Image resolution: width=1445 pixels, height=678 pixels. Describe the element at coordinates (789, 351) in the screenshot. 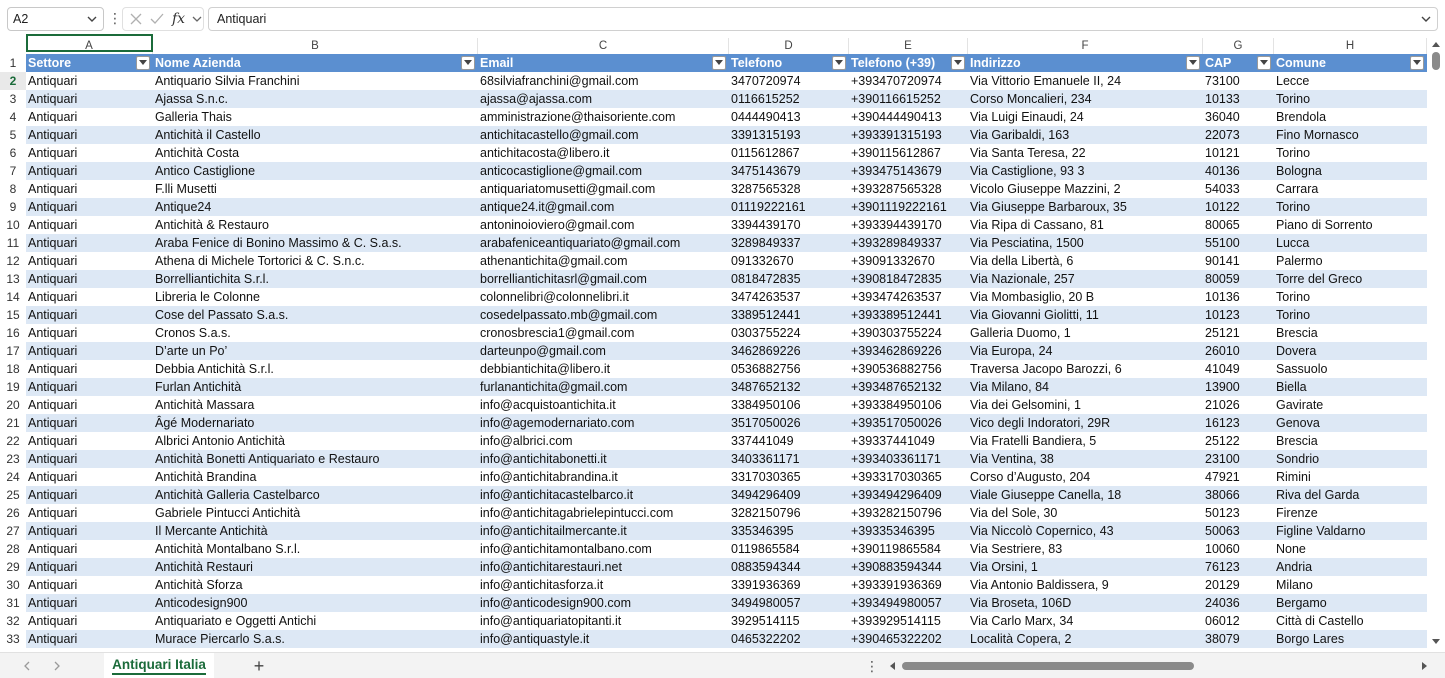

I see `table-cell: 3462869226` at that location.